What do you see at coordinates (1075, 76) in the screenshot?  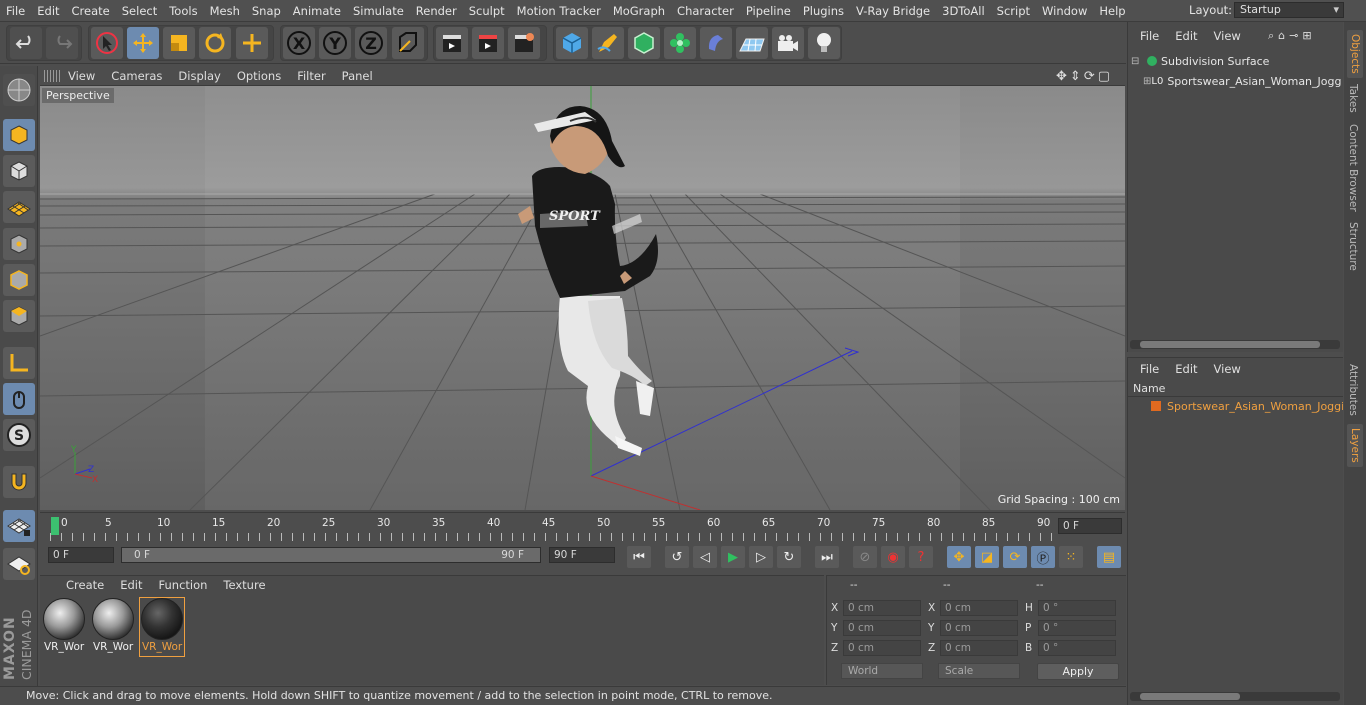 I see `dolly-icon: ⇕` at bounding box center [1075, 76].